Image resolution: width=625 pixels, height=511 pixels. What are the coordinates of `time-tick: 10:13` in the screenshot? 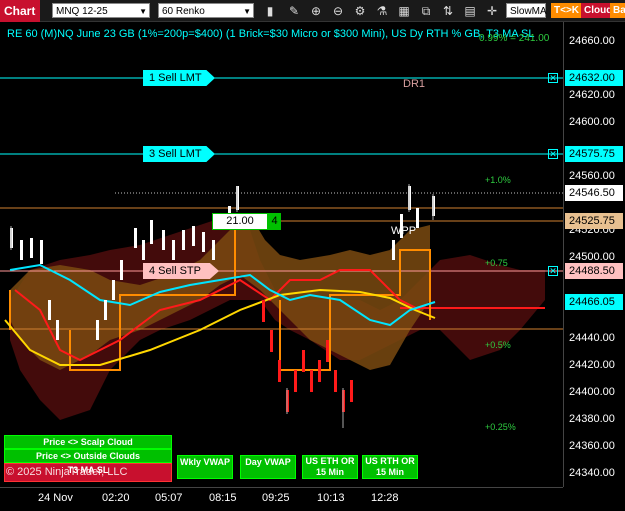 It's located at (331, 498).